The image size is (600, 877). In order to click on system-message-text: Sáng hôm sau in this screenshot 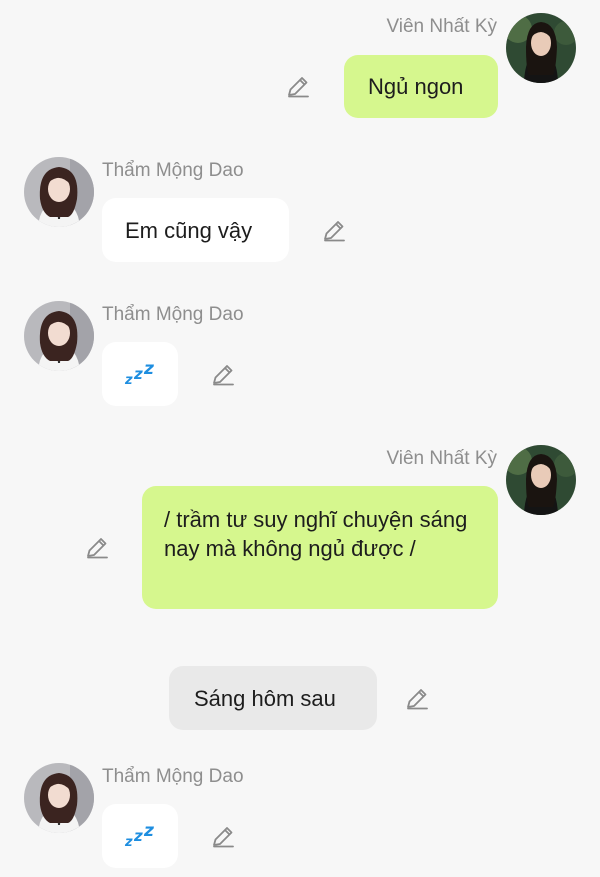, I will do `click(265, 698)`.